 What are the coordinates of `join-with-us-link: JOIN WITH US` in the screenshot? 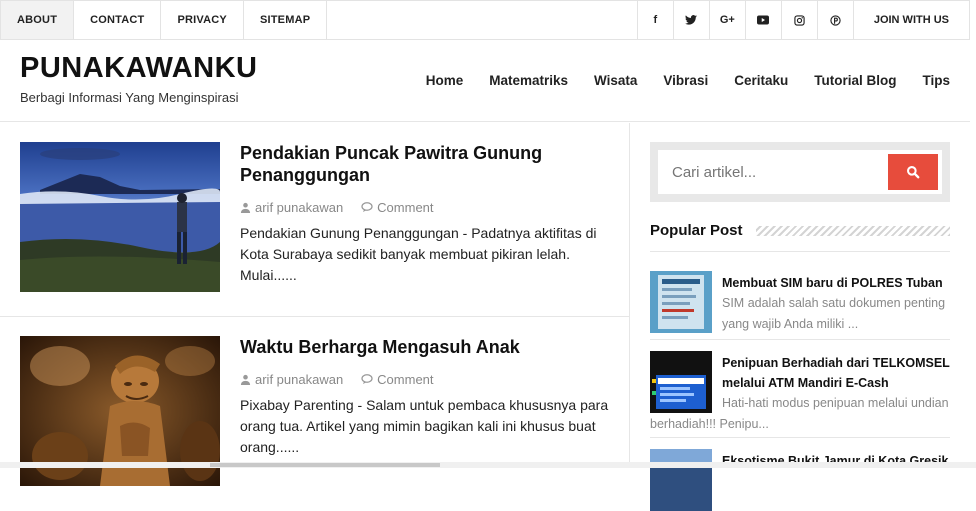 It's located at (910, 20).